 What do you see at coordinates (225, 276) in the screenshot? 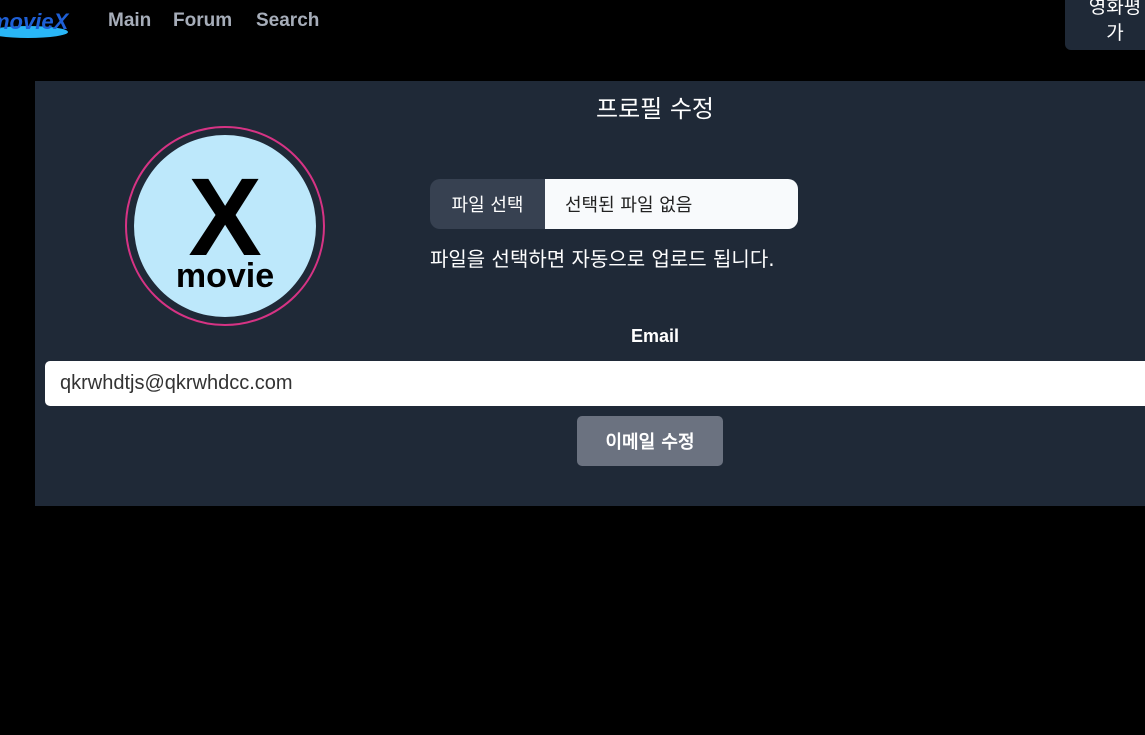
I see `avatar-logo-word: movie` at bounding box center [225, 276].